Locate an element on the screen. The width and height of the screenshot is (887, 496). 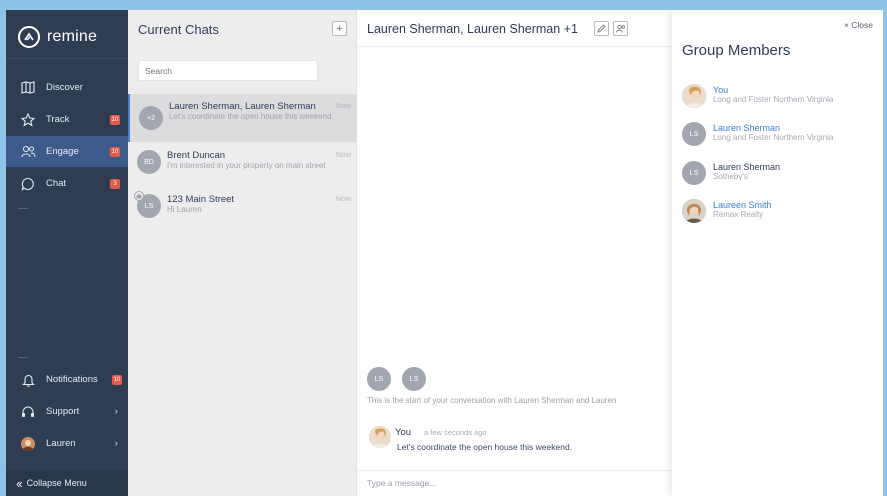
member-company: Remax Realty is located at coordinates (738, 214).